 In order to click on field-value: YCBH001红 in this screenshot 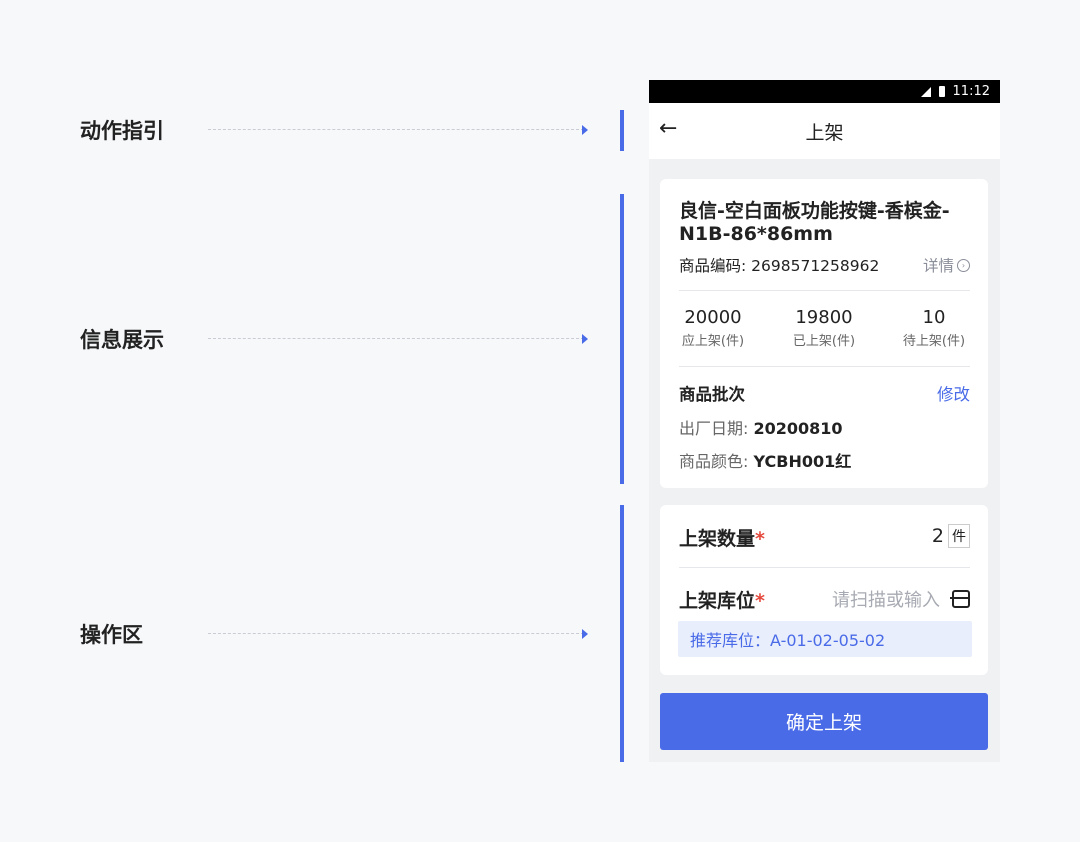, I will do `click(802, 461)`.